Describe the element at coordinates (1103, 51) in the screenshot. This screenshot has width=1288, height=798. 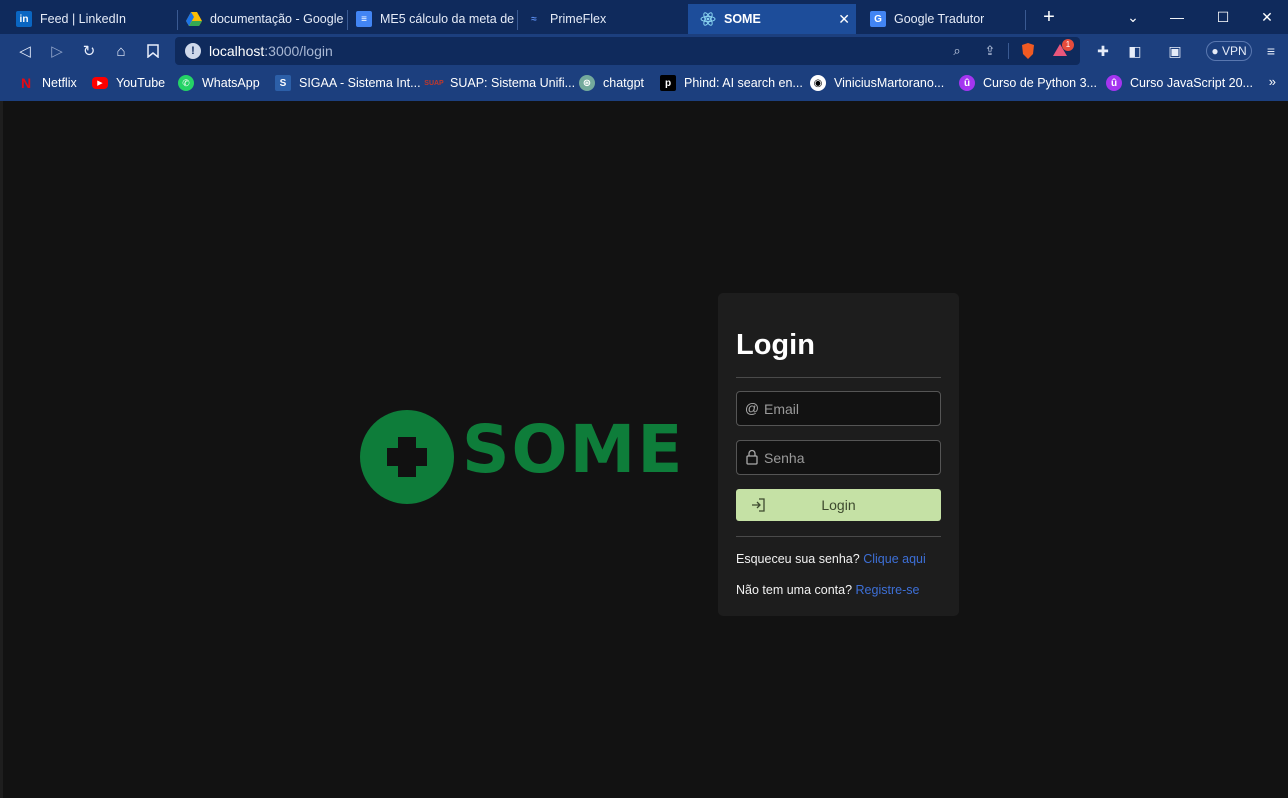
I see `extensions-icon: ✚` at that location.